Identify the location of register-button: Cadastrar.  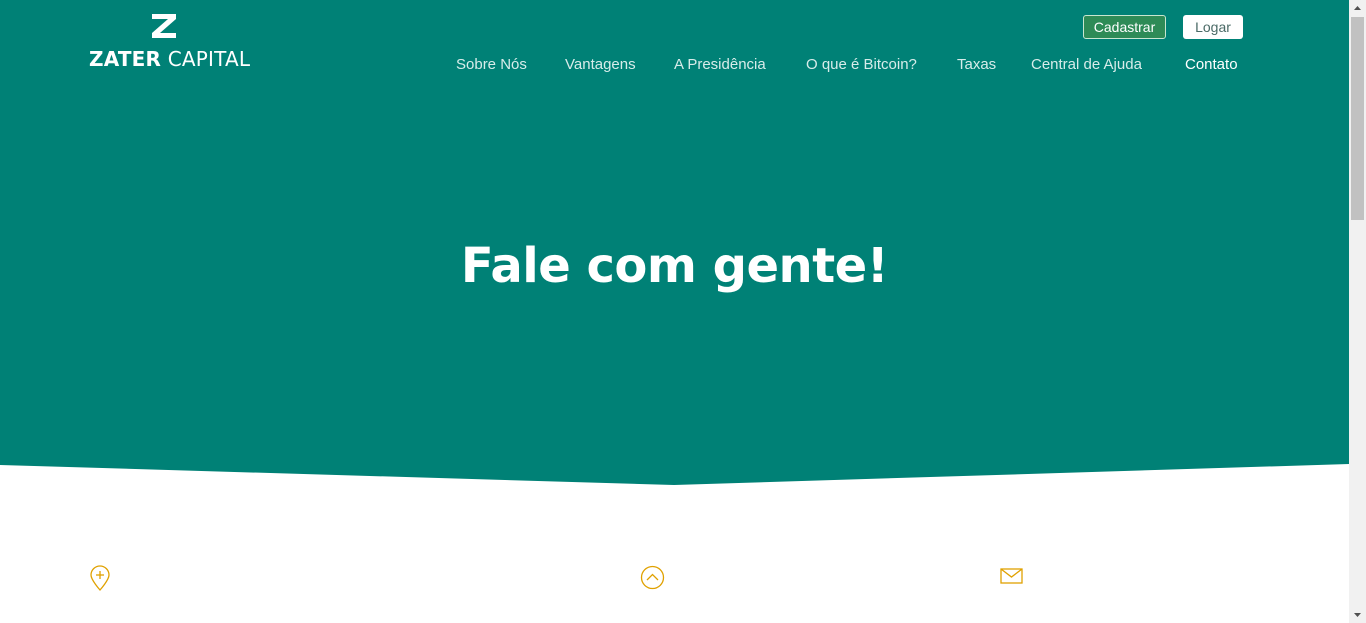
(1124, 27).